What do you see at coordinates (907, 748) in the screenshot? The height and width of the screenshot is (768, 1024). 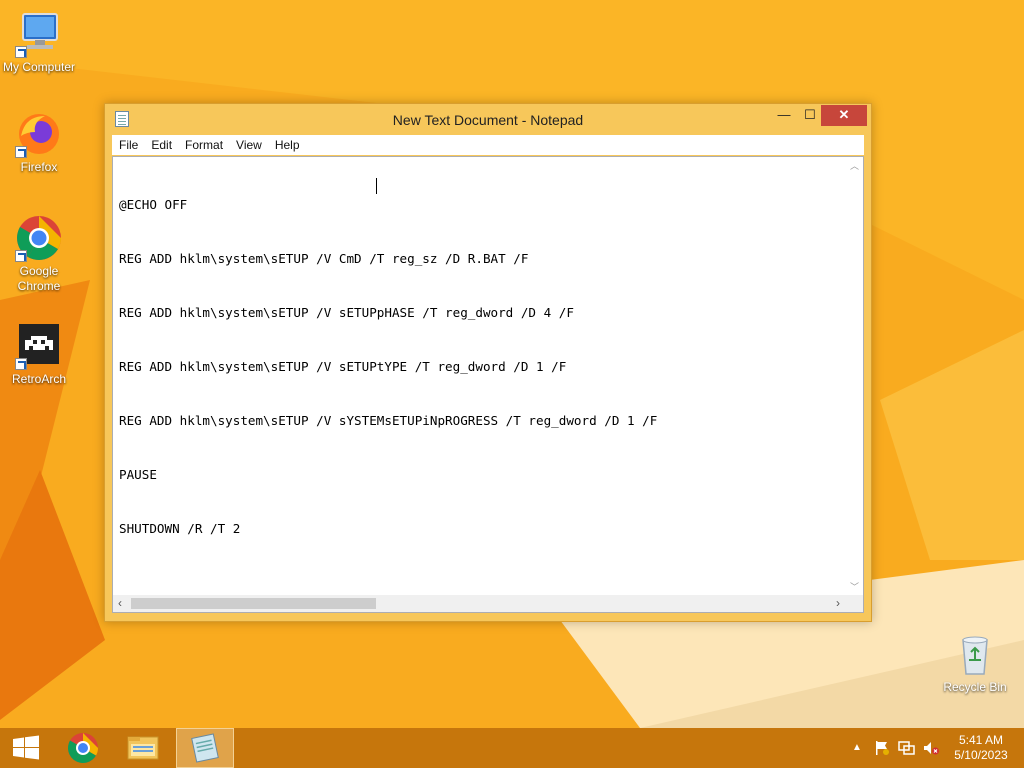 I see `network-icon` at bounding box center [907, 748].